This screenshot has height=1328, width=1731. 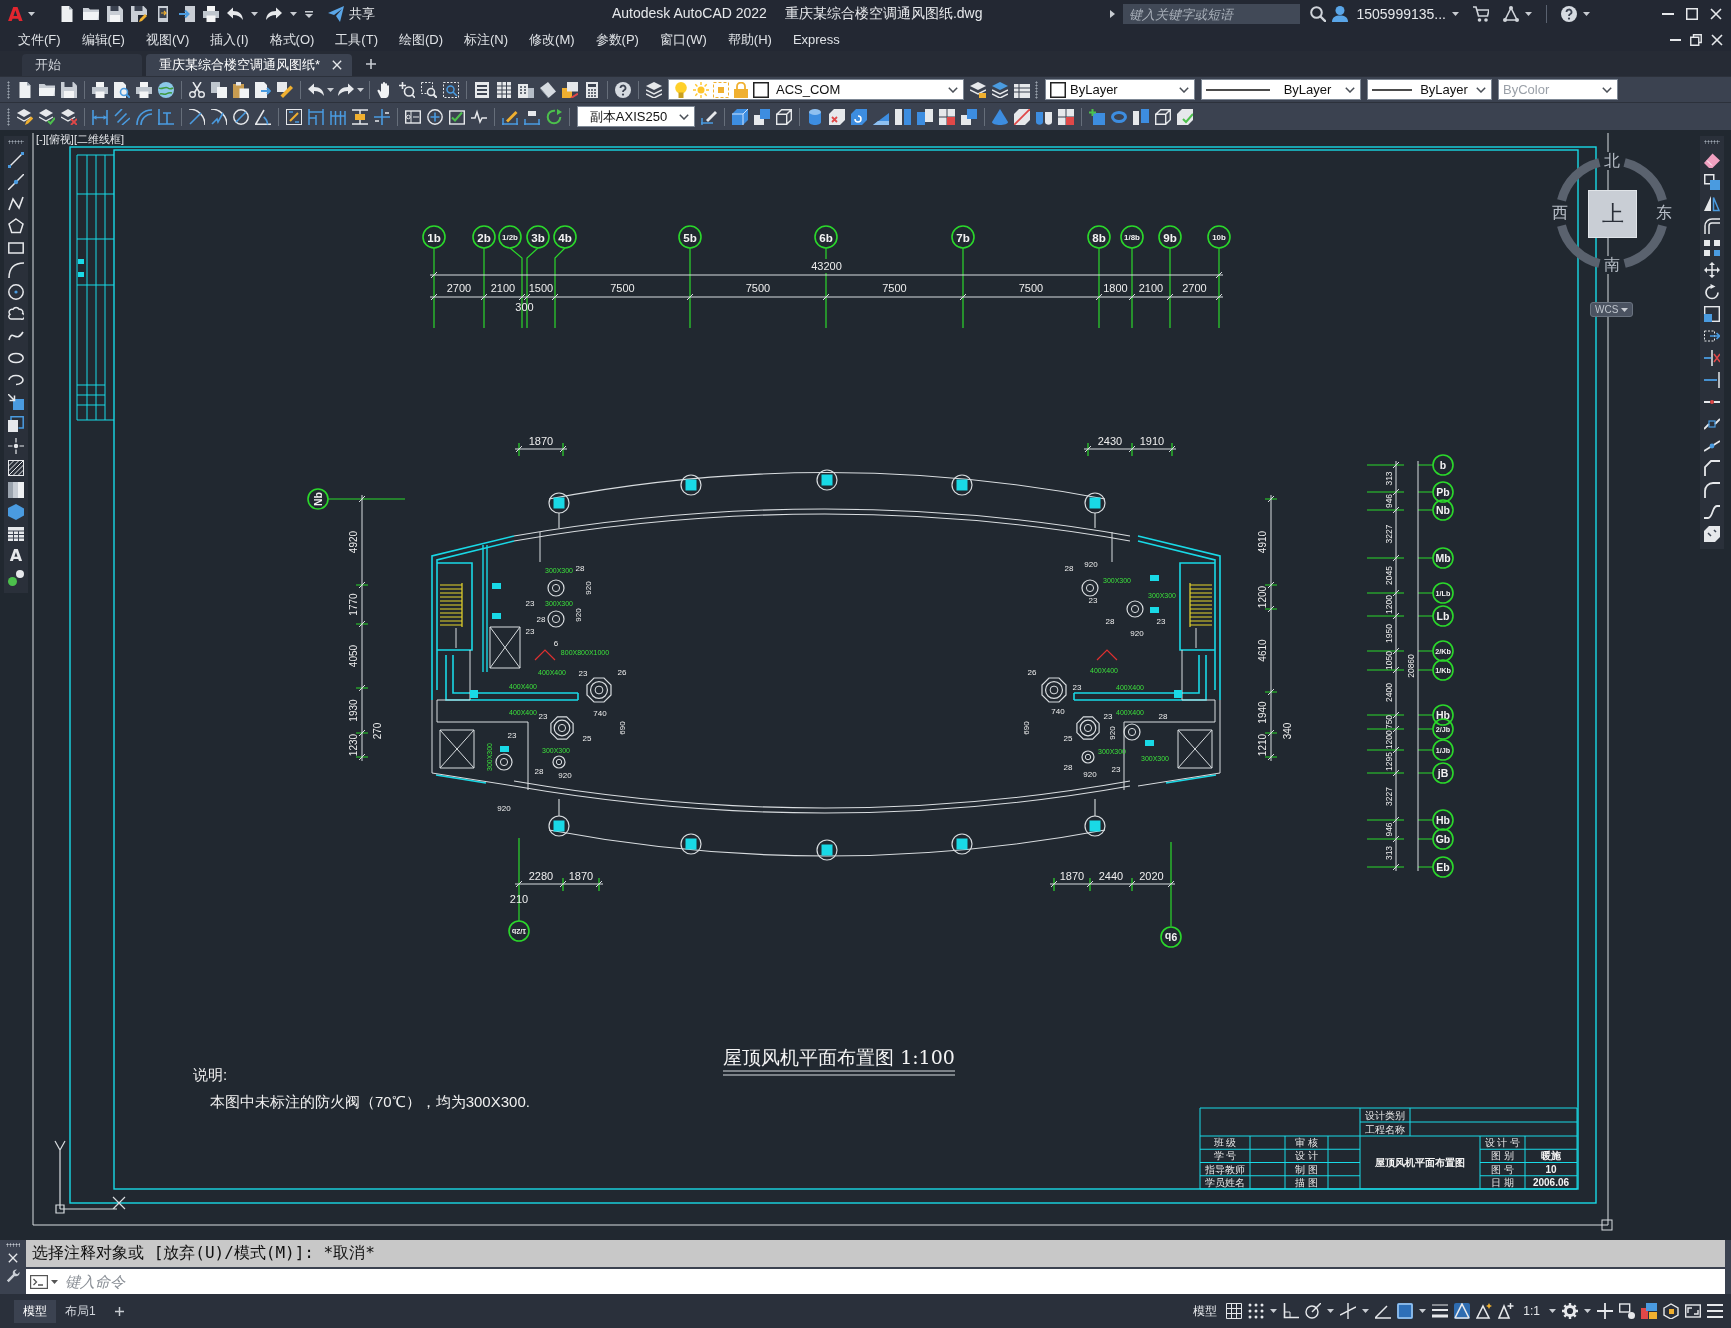 What do you see at coordinates (35, 1311) in the screenshot?
I see `layout-tab: 模型` at bounding box center [35, 1311].